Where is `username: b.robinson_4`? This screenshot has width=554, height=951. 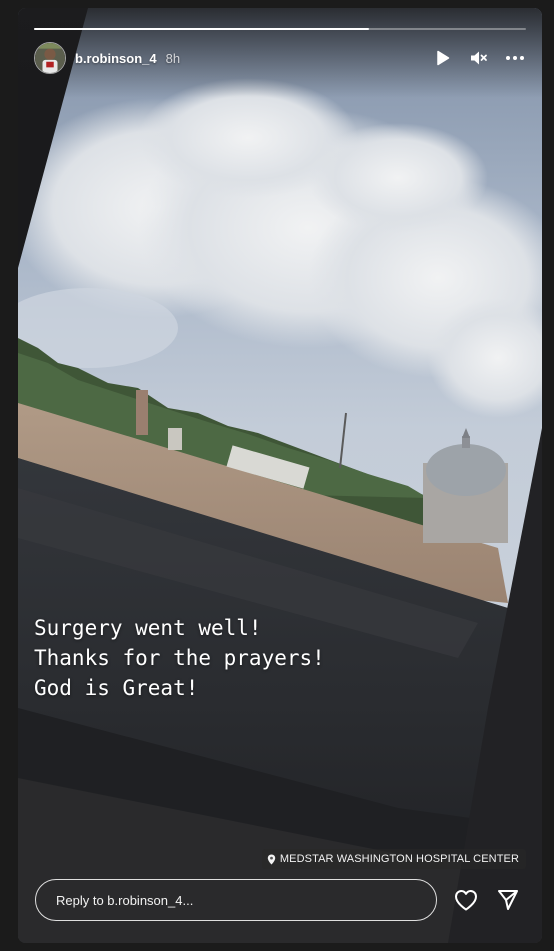 username: b.robinson_4 is located at coordinates (116, 58).